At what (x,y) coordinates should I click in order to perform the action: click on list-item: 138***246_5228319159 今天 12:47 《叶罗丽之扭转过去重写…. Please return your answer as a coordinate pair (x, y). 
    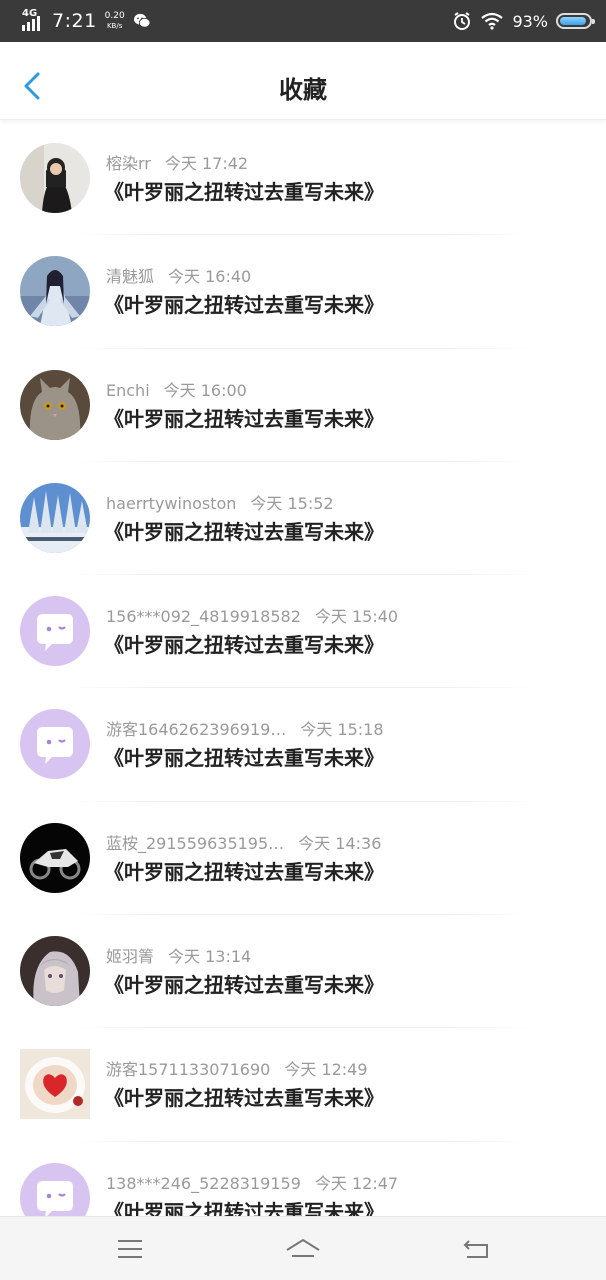
    Looking at the image, I should click on (303, 1179).